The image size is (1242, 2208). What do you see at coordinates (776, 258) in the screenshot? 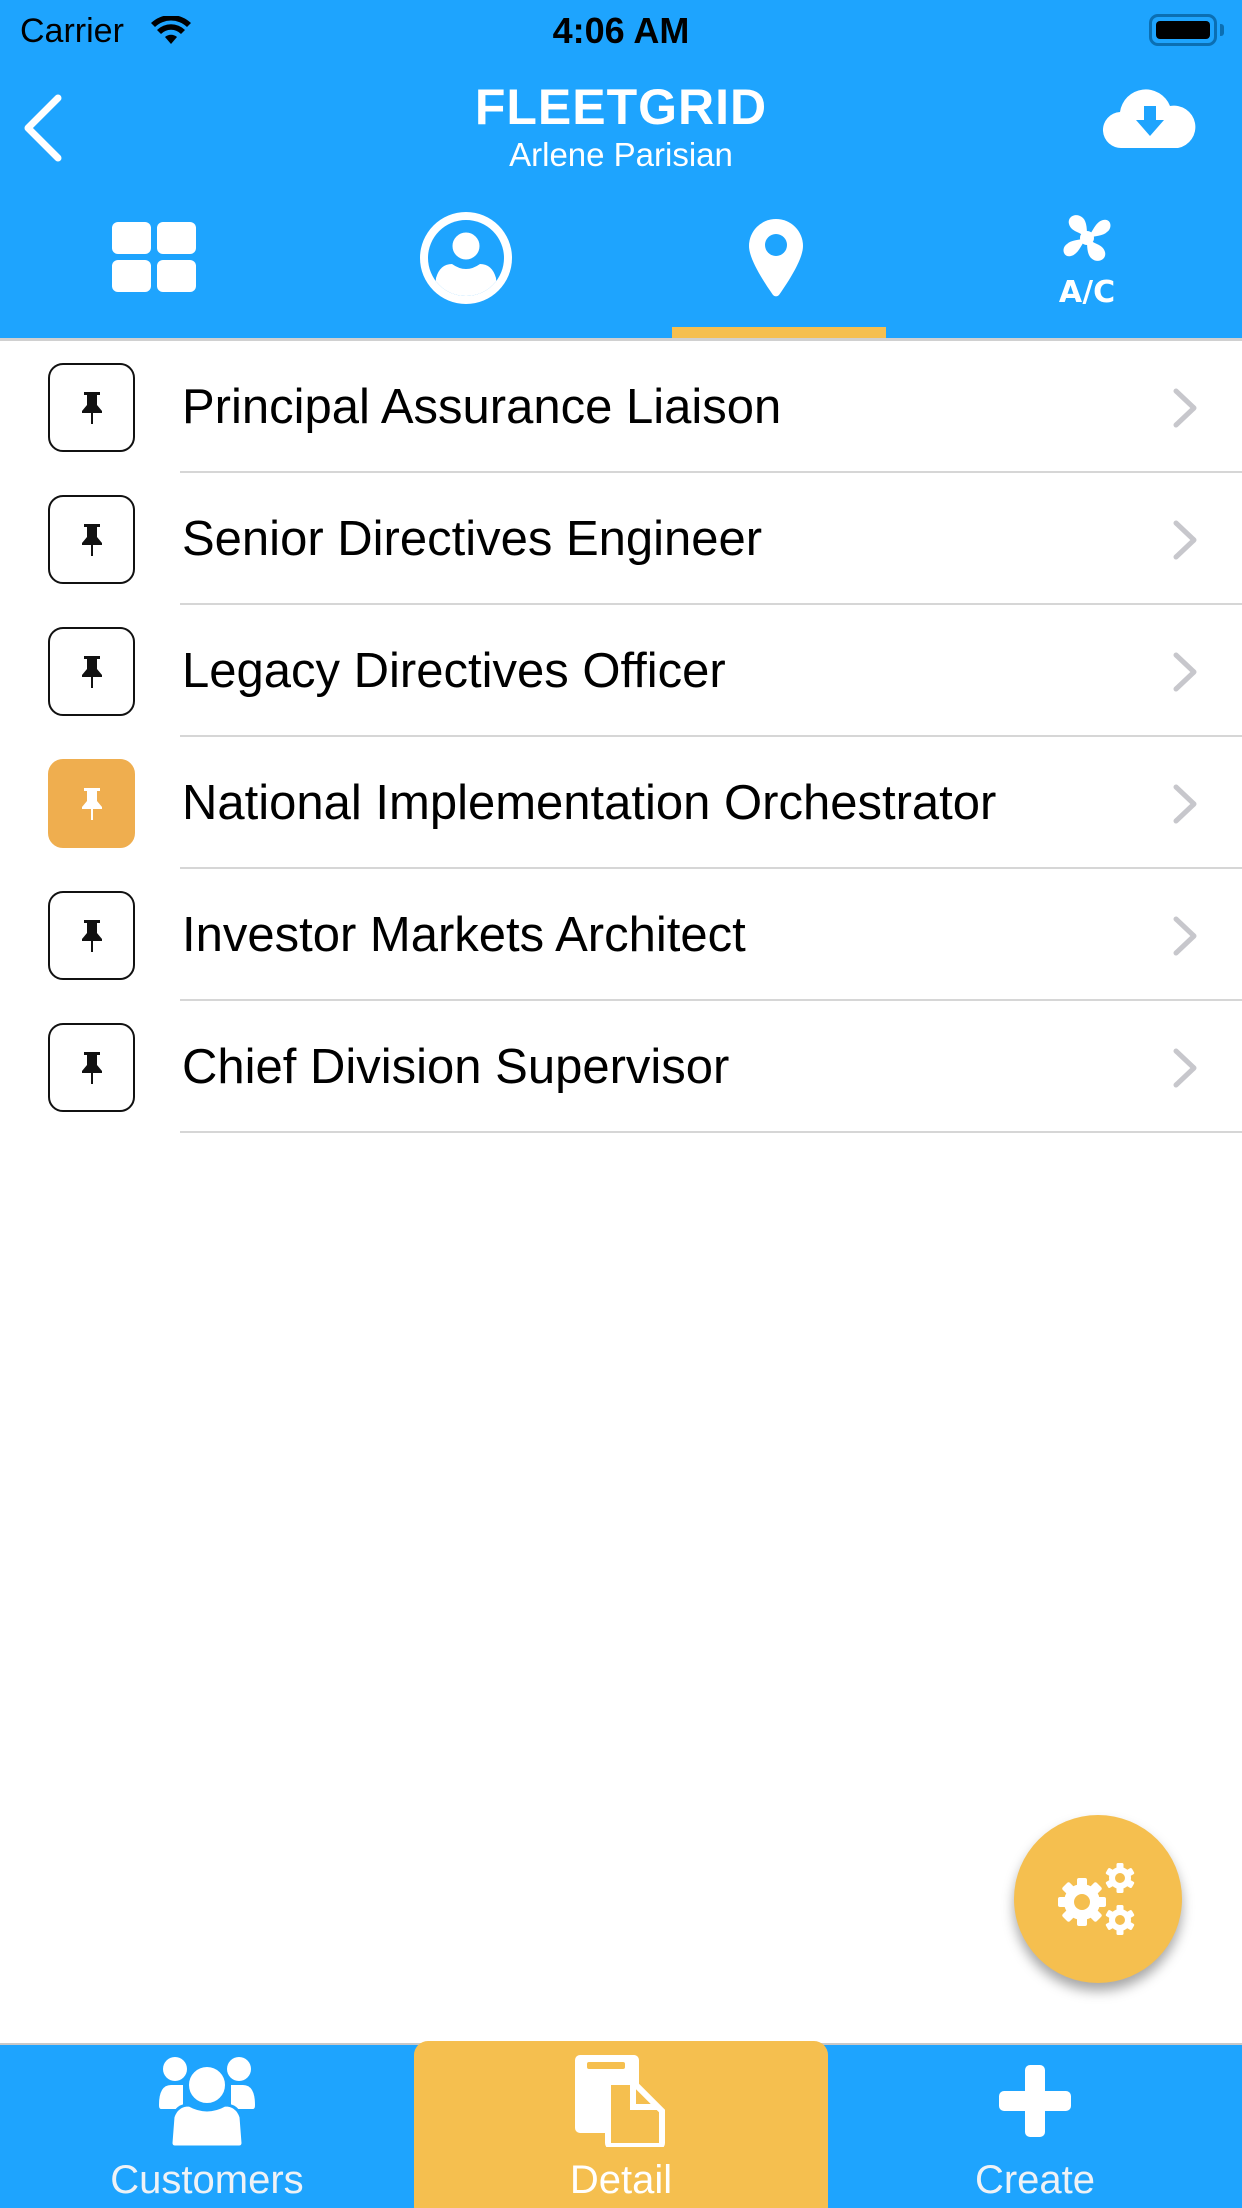
I see `map-pin-icon` at bounding box center [776, 258].